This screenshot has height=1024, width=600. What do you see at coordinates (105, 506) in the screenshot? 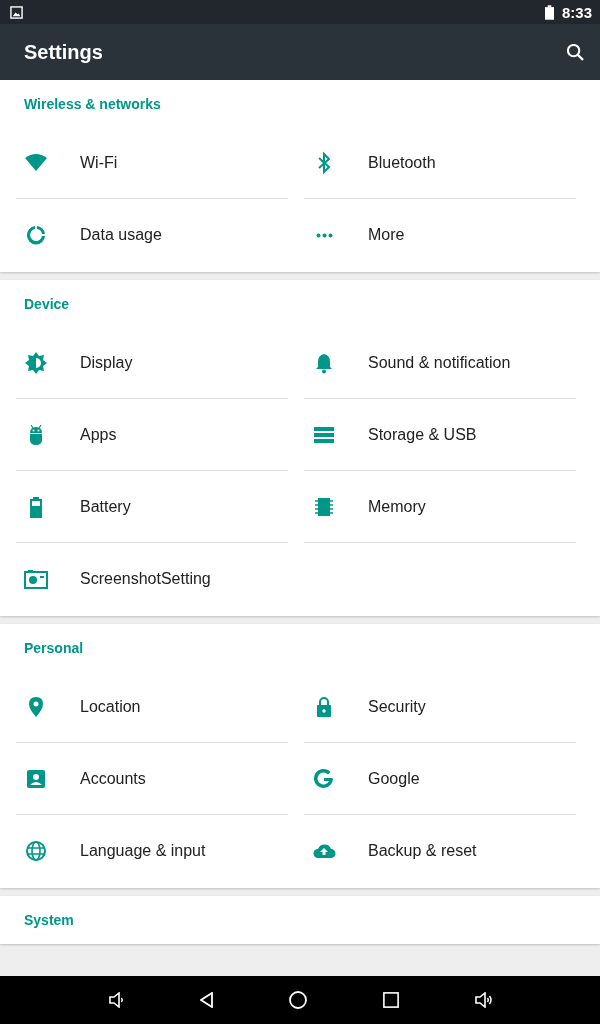
I see `item-label: Battery` at bounding box center [105, 506].